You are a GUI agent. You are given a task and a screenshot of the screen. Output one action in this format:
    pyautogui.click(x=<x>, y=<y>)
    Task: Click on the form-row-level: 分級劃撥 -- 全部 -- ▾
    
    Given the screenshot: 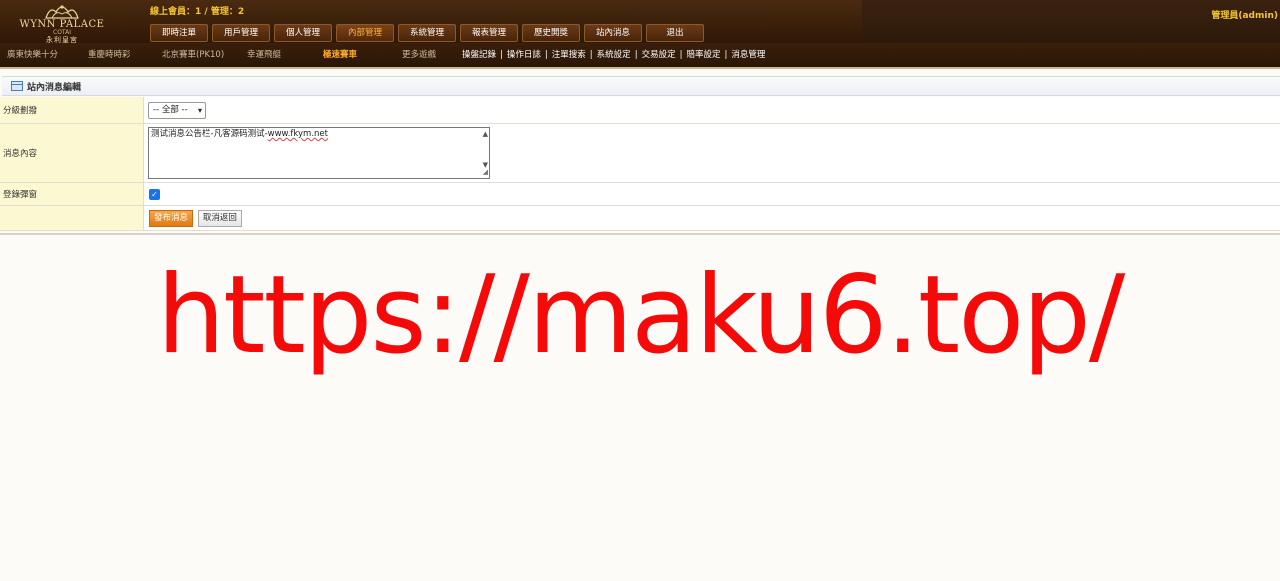 What is the action you would take?
    pyautogui.click(x=640, y=110)
    